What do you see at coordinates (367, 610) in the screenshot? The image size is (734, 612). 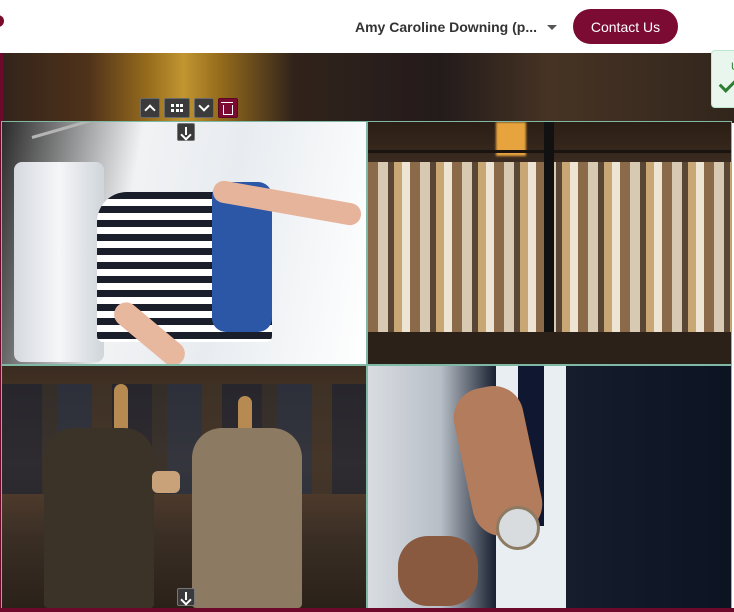 I see `bottom-accent-bar` at bounding box center [367, 610].